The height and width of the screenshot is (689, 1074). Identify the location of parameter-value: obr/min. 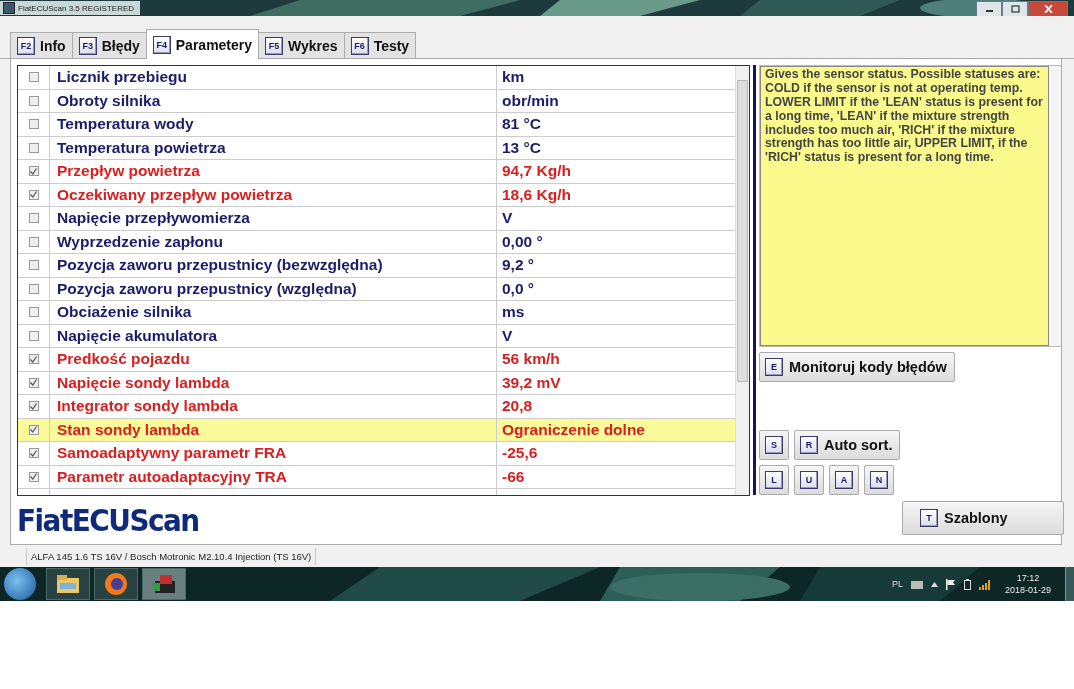
(530, 100).